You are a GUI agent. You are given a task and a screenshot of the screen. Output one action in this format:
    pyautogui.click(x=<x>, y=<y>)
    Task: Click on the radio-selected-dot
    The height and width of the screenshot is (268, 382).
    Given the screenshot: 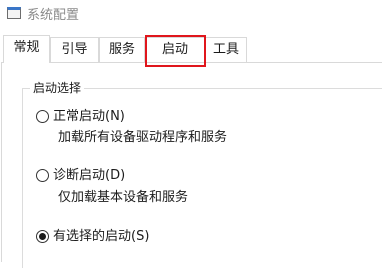 What is the action you would take?
    pyautogui.click(x=42, y=236)
    